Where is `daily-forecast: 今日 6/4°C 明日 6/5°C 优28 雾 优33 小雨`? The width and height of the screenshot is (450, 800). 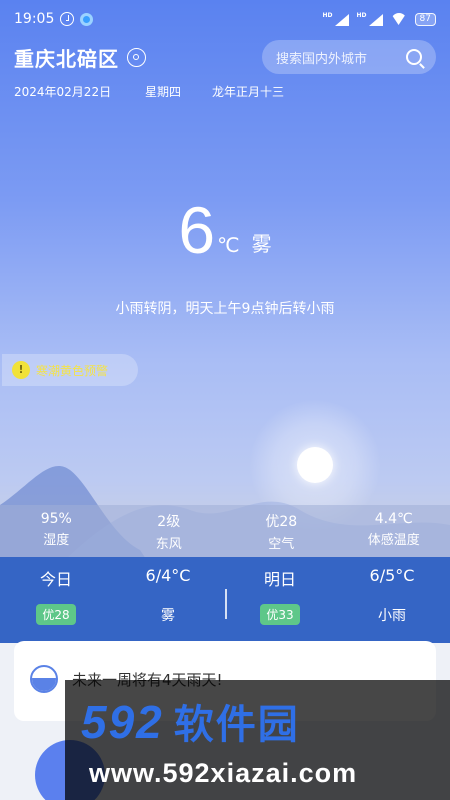 daily-forecast: 今日 6/4°C 明日 6/5°C 优28 雾 优33 小雨 is located at coordinates (225, 600).